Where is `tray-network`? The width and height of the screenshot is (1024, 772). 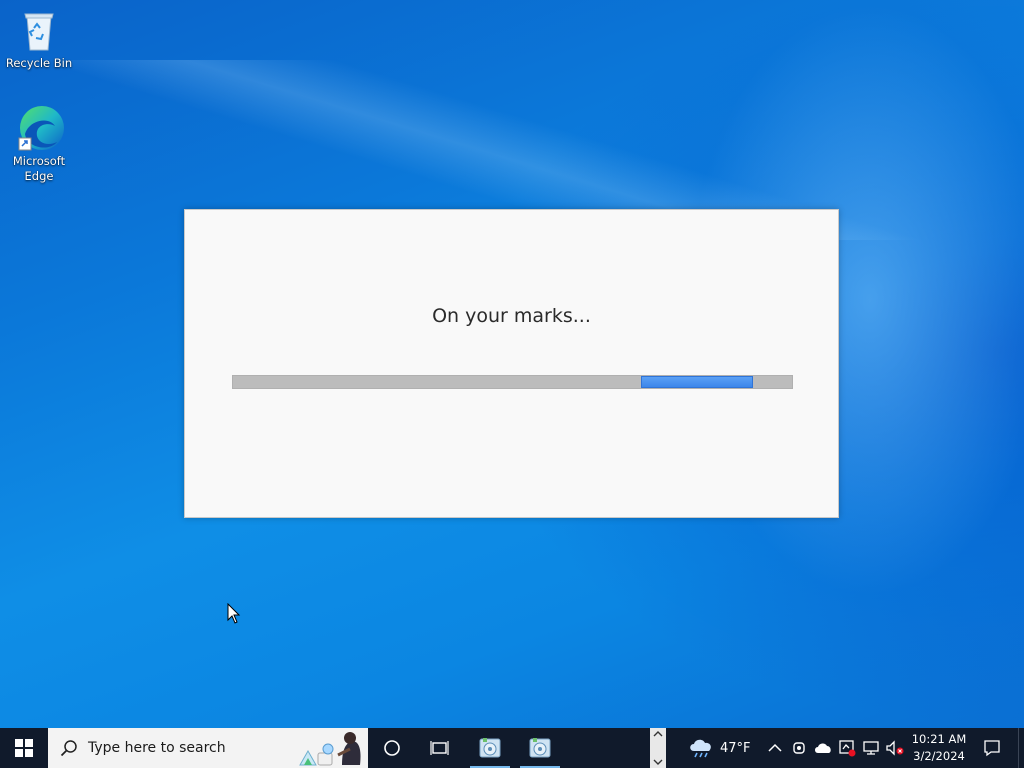 tray-network is located at coordinates (871, 748).